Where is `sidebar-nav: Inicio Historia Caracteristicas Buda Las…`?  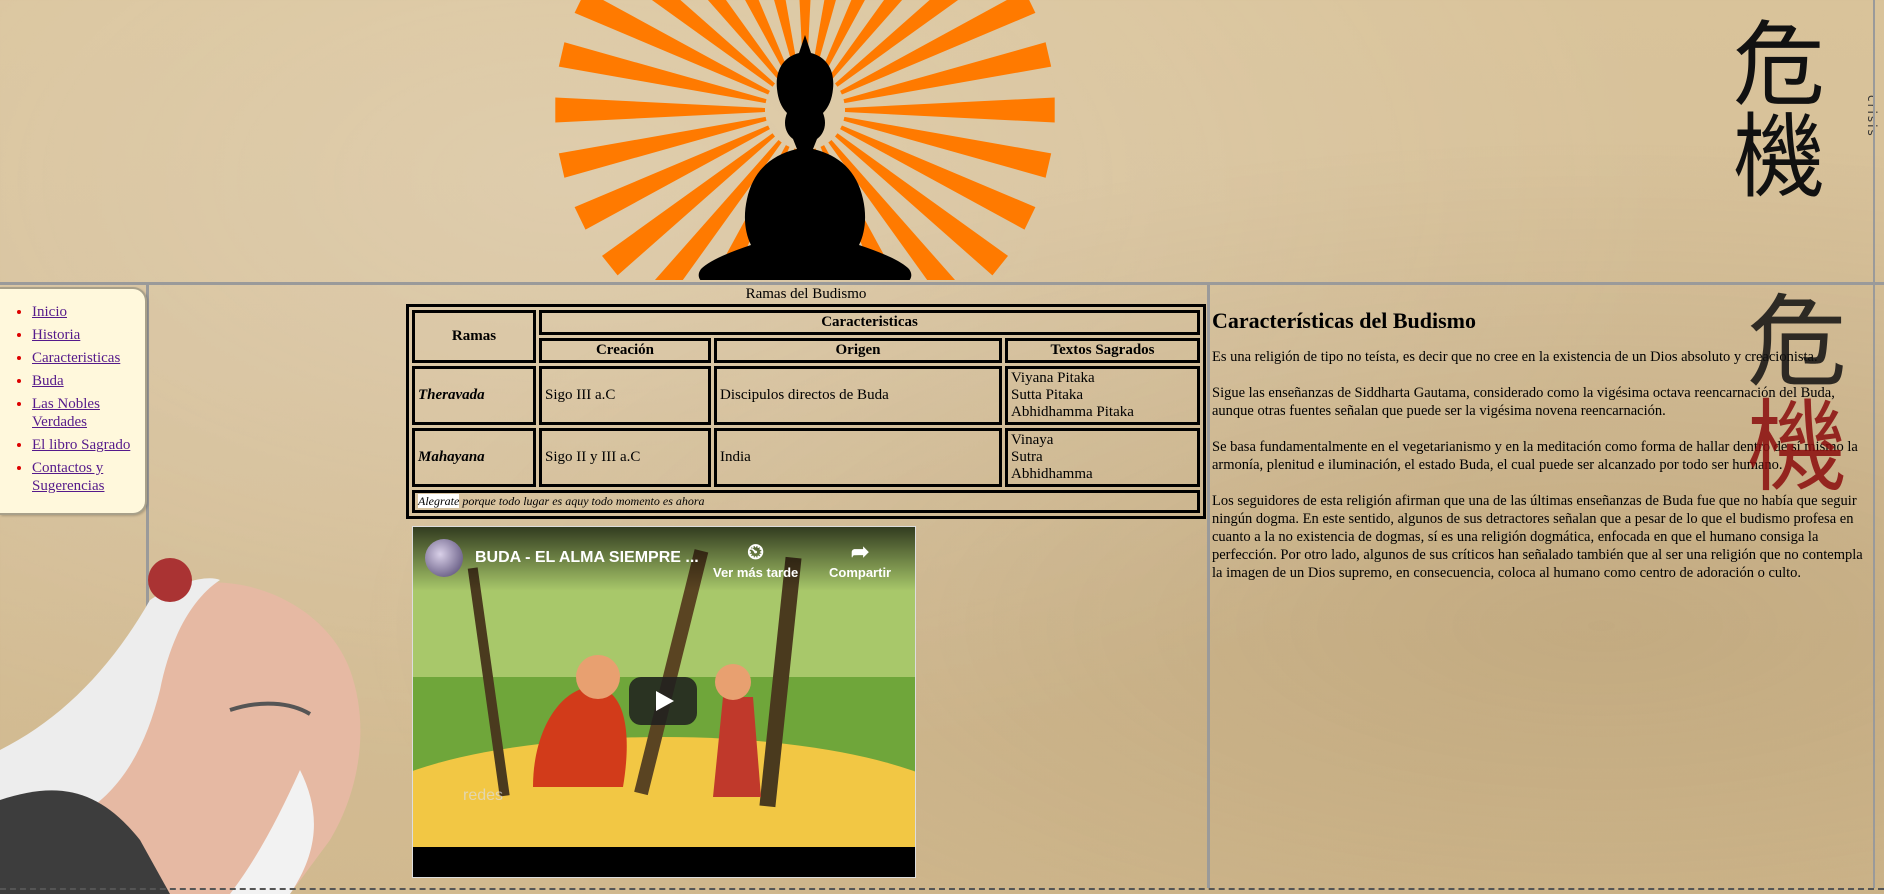
sidebar-nav: Inicio Historia Caracteristicas Buda Las… is located at coordinates (73, 401).